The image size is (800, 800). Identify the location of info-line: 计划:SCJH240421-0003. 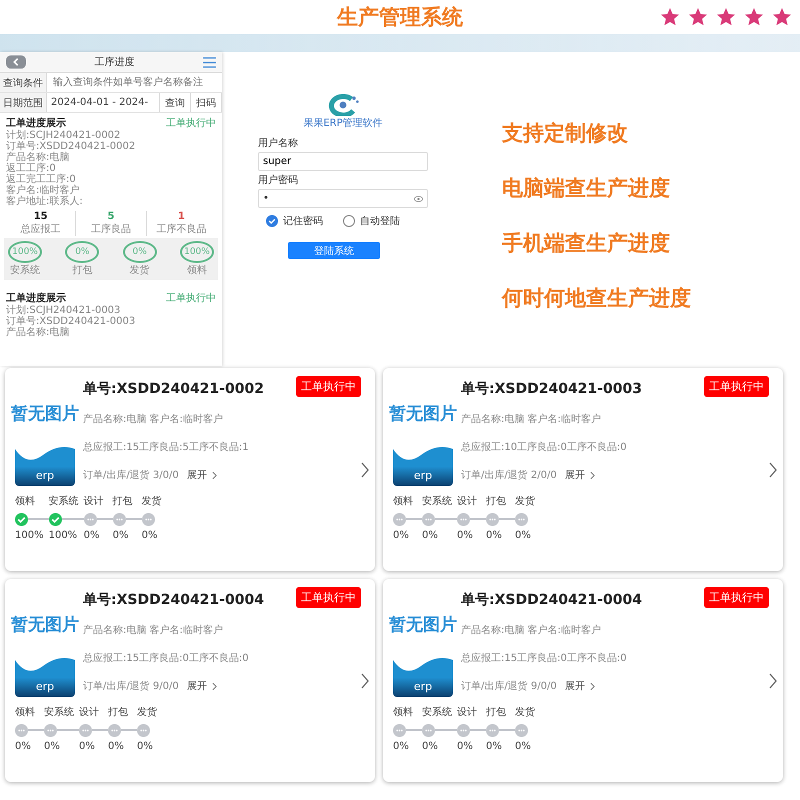
(64, 310).